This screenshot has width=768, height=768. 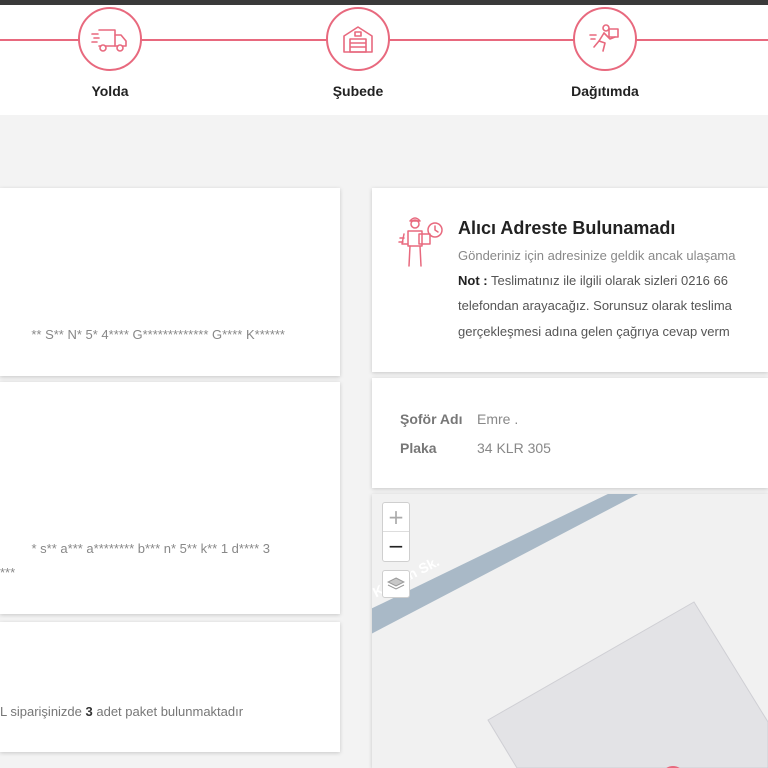 What do you see at coordinates (89, 711) in the screenshot?
I see `package-count-number: 3` at bounding box center [89, 711].